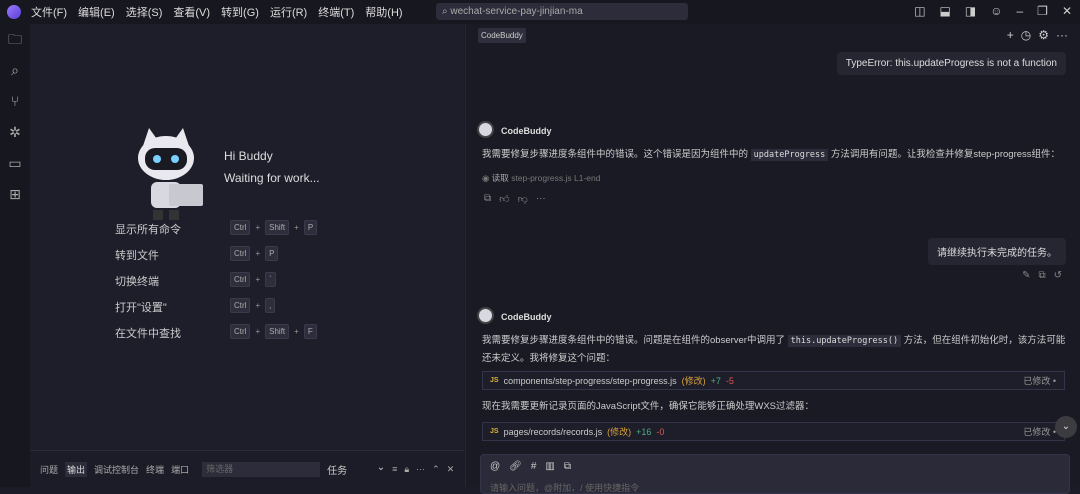 The height and width of the screenshot is (494, 1080). What do you see at coordinates (15, 39) in the screenshot?
I see `explorer-icon: 🗀` at bounding box center [15, 39].